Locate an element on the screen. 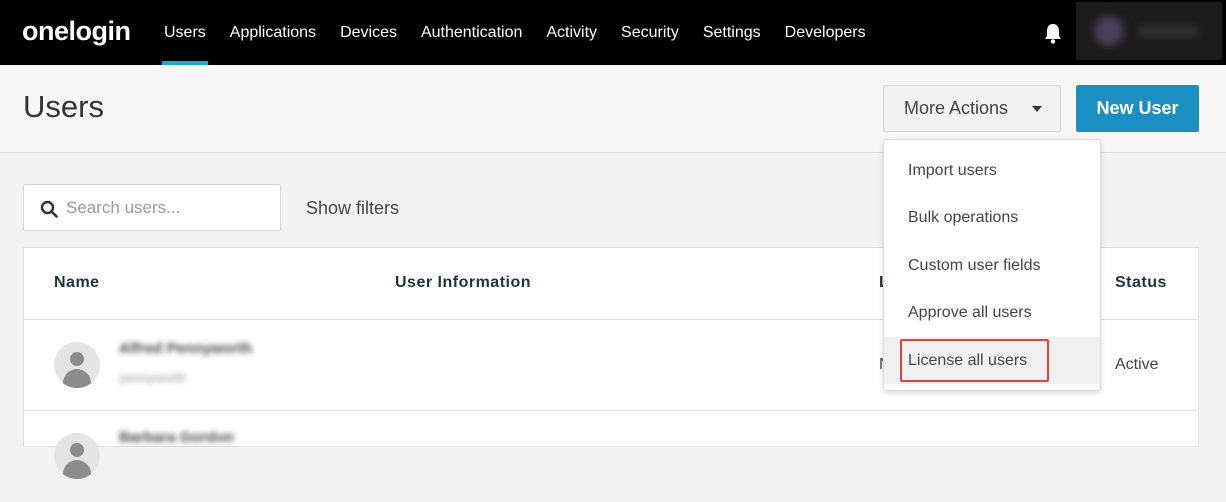  nav-item-settings: Settings is located at coordinates (732, 32).